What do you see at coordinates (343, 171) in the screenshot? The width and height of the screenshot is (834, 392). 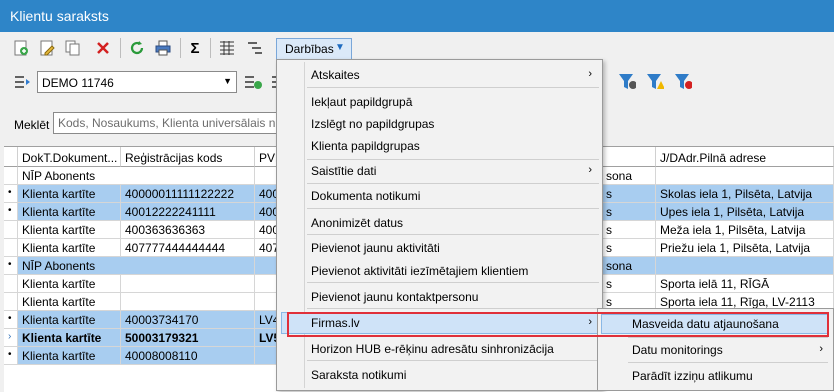 I see `menu-item-related-data: Saistītie dati` at bounding box center [343, 171].